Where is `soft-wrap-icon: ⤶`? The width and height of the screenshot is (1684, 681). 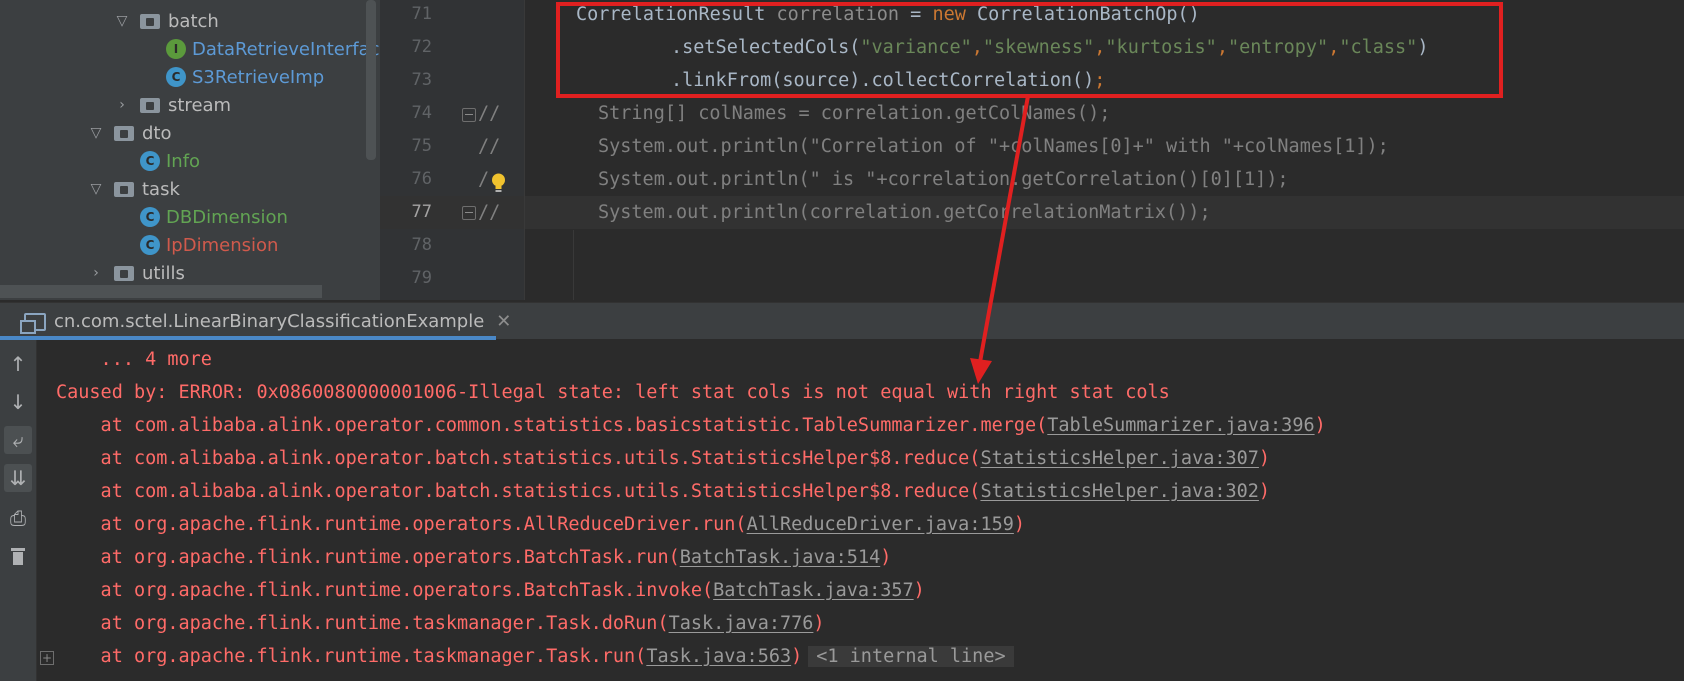
soft-wrap-icon: ⤶ is located at coordinates (18, 440).